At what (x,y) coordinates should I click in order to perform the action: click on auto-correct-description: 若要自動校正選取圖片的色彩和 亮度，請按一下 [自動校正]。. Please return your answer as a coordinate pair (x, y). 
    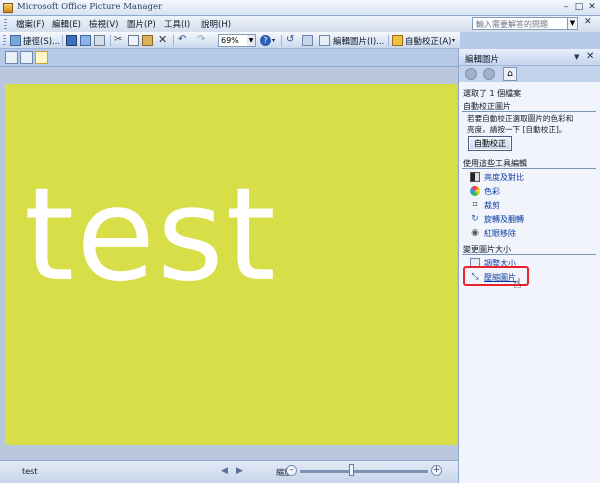
    Looking at the image, I should click on (520, 124).